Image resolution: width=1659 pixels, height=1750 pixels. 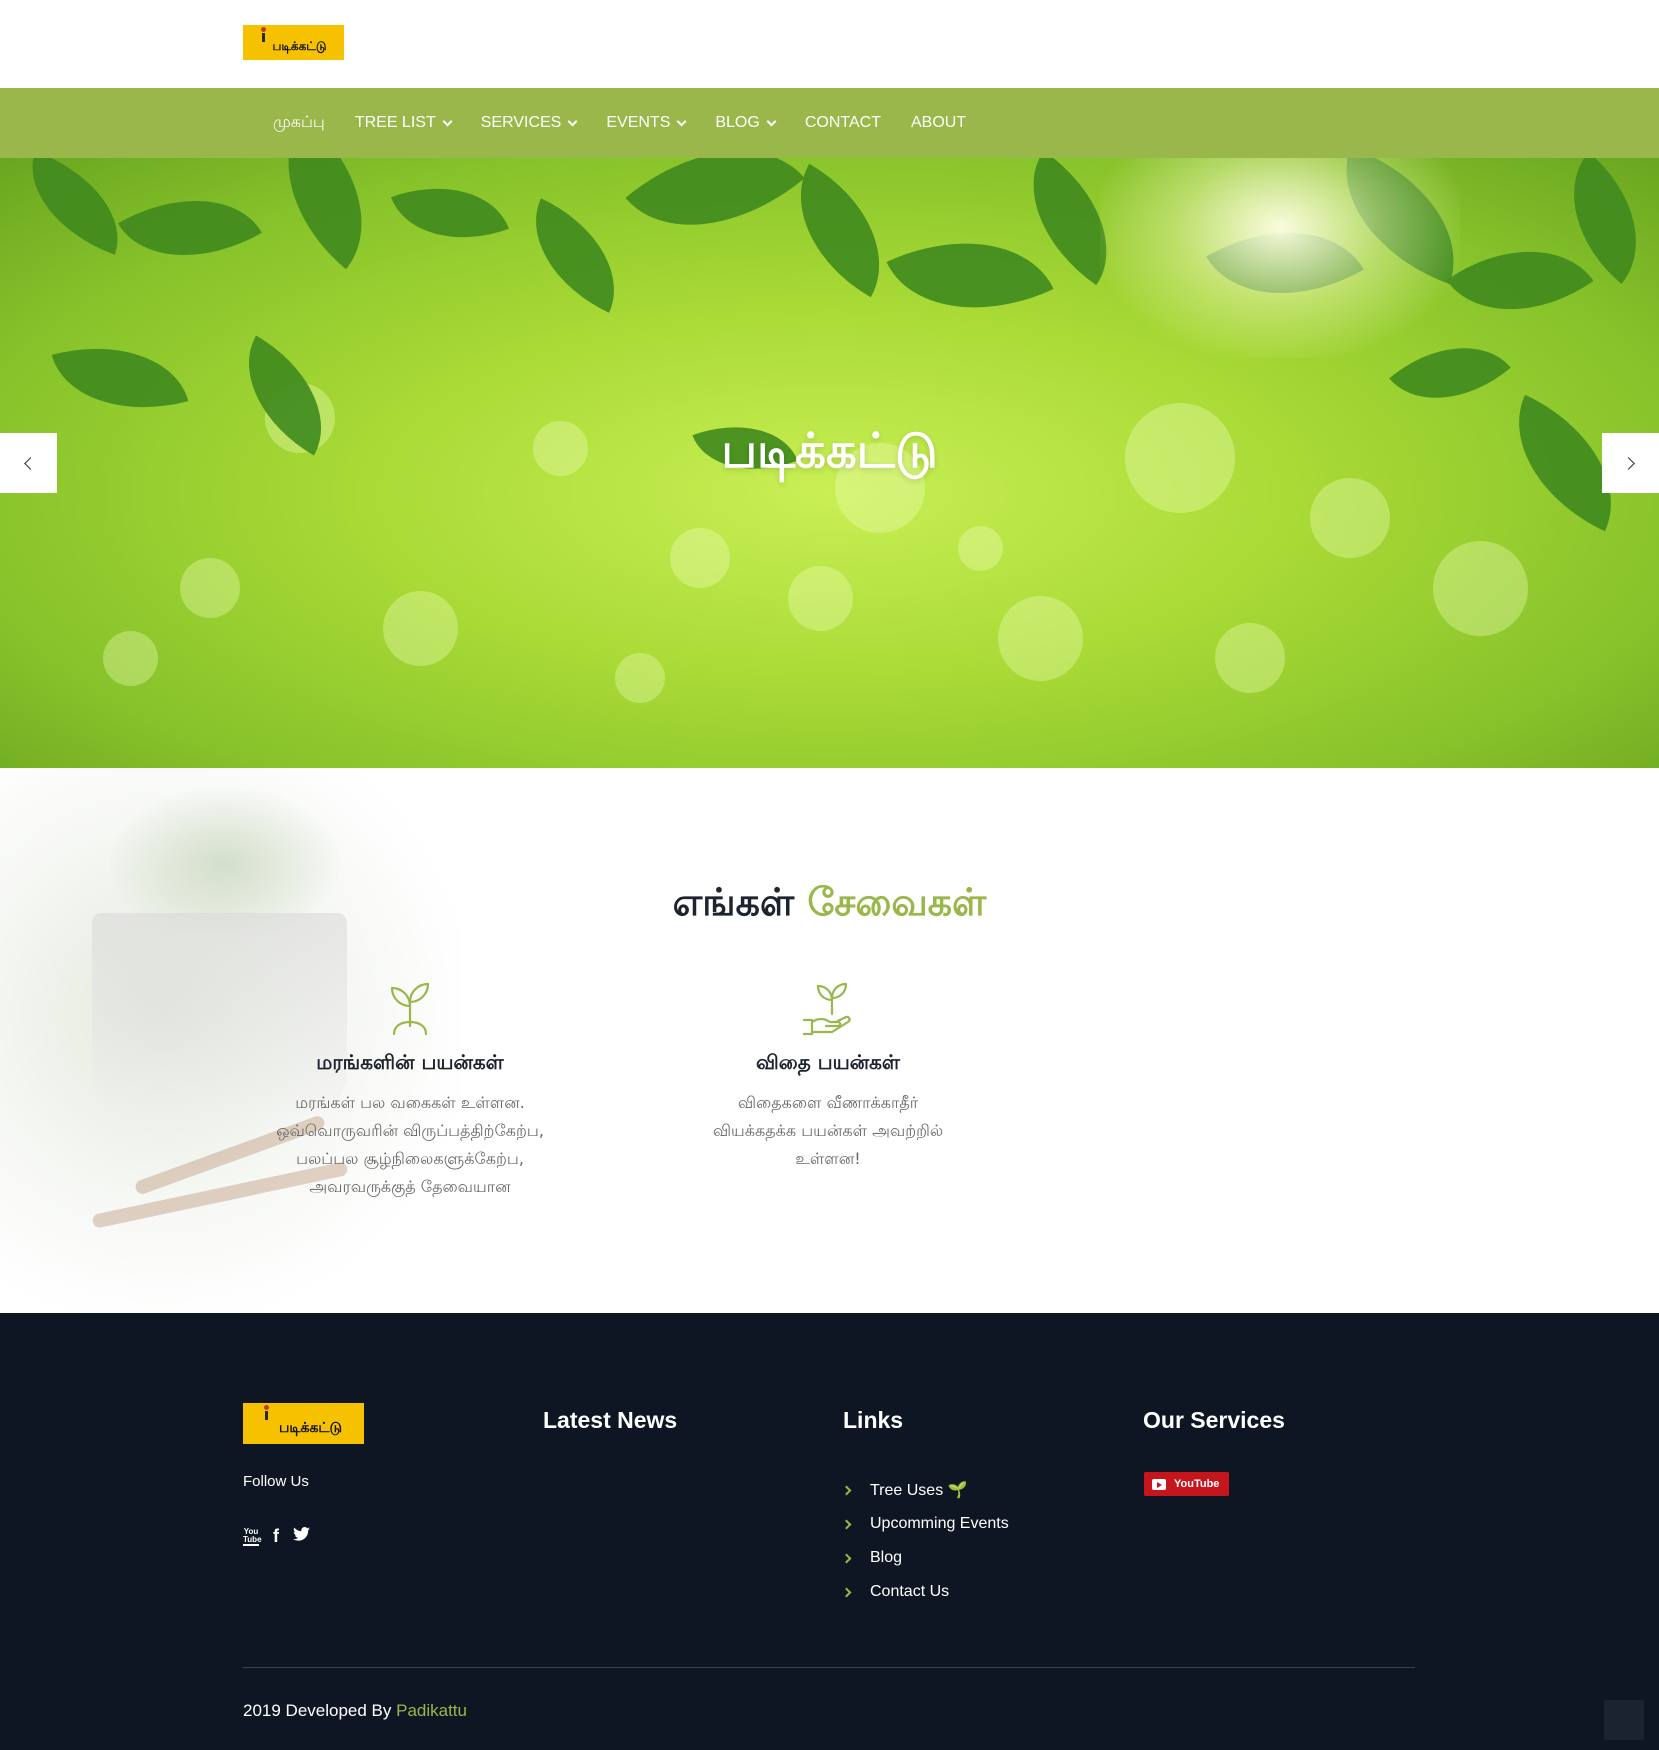 What do you see at coordinates (939, 1523) in the screenshot?
I see `footer-link-label: Upcomming Events` at bounding box center [939, 1523].